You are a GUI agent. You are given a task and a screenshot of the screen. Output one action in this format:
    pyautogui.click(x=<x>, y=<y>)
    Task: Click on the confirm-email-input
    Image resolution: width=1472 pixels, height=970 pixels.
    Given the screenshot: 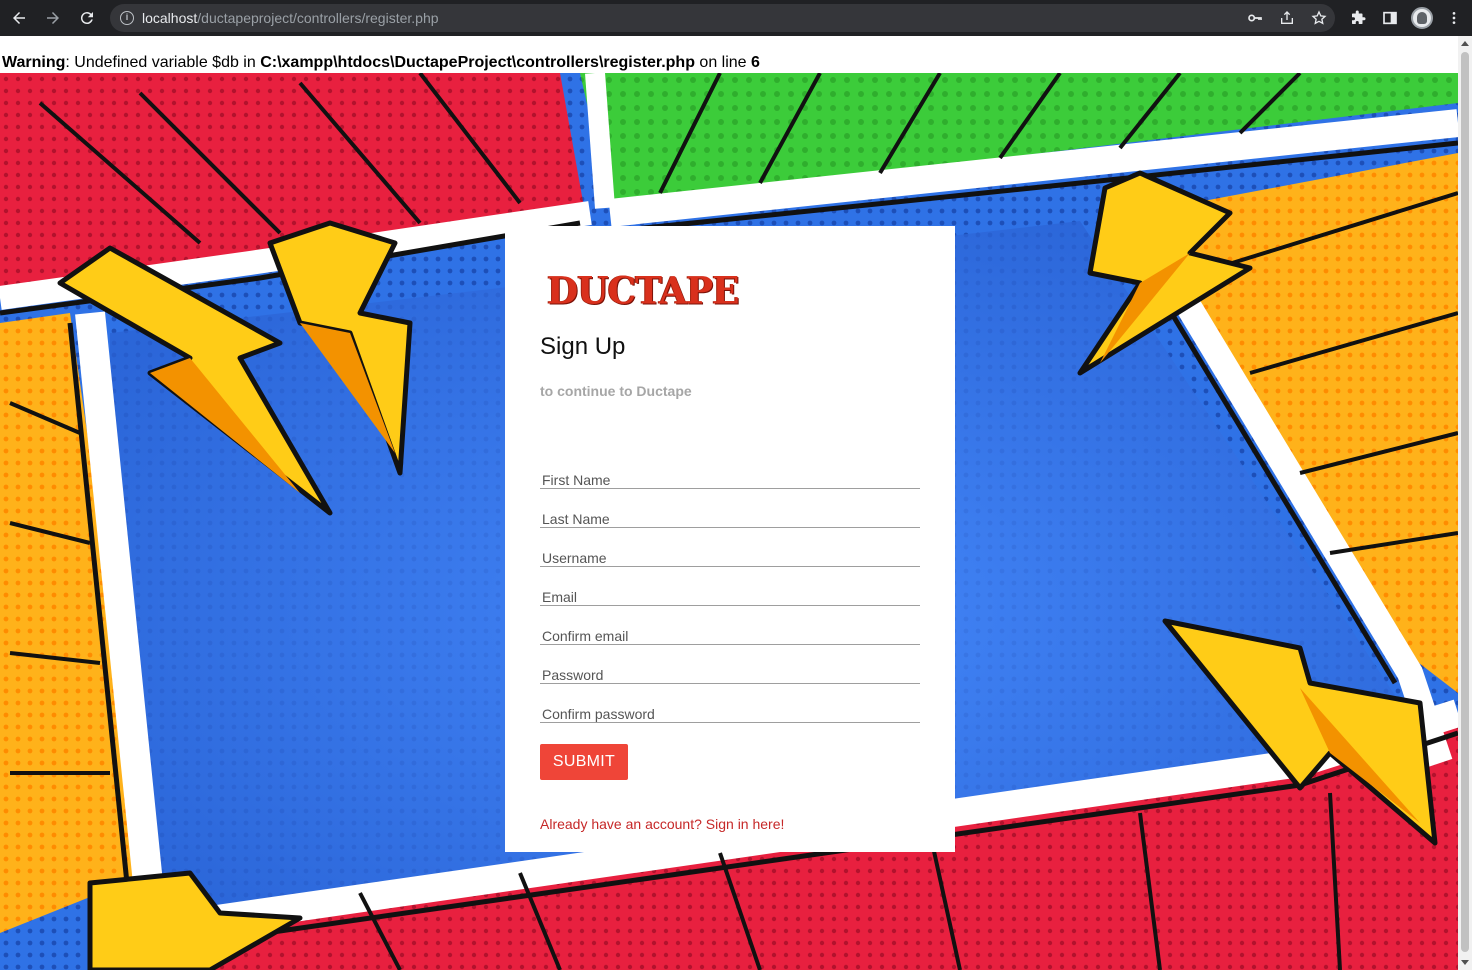 What is the action you would take?
    pyautogui.click(x=730, y=628)
    